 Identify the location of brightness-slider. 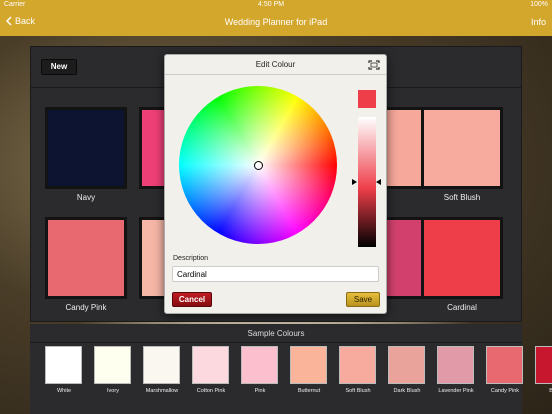
(367, 182).